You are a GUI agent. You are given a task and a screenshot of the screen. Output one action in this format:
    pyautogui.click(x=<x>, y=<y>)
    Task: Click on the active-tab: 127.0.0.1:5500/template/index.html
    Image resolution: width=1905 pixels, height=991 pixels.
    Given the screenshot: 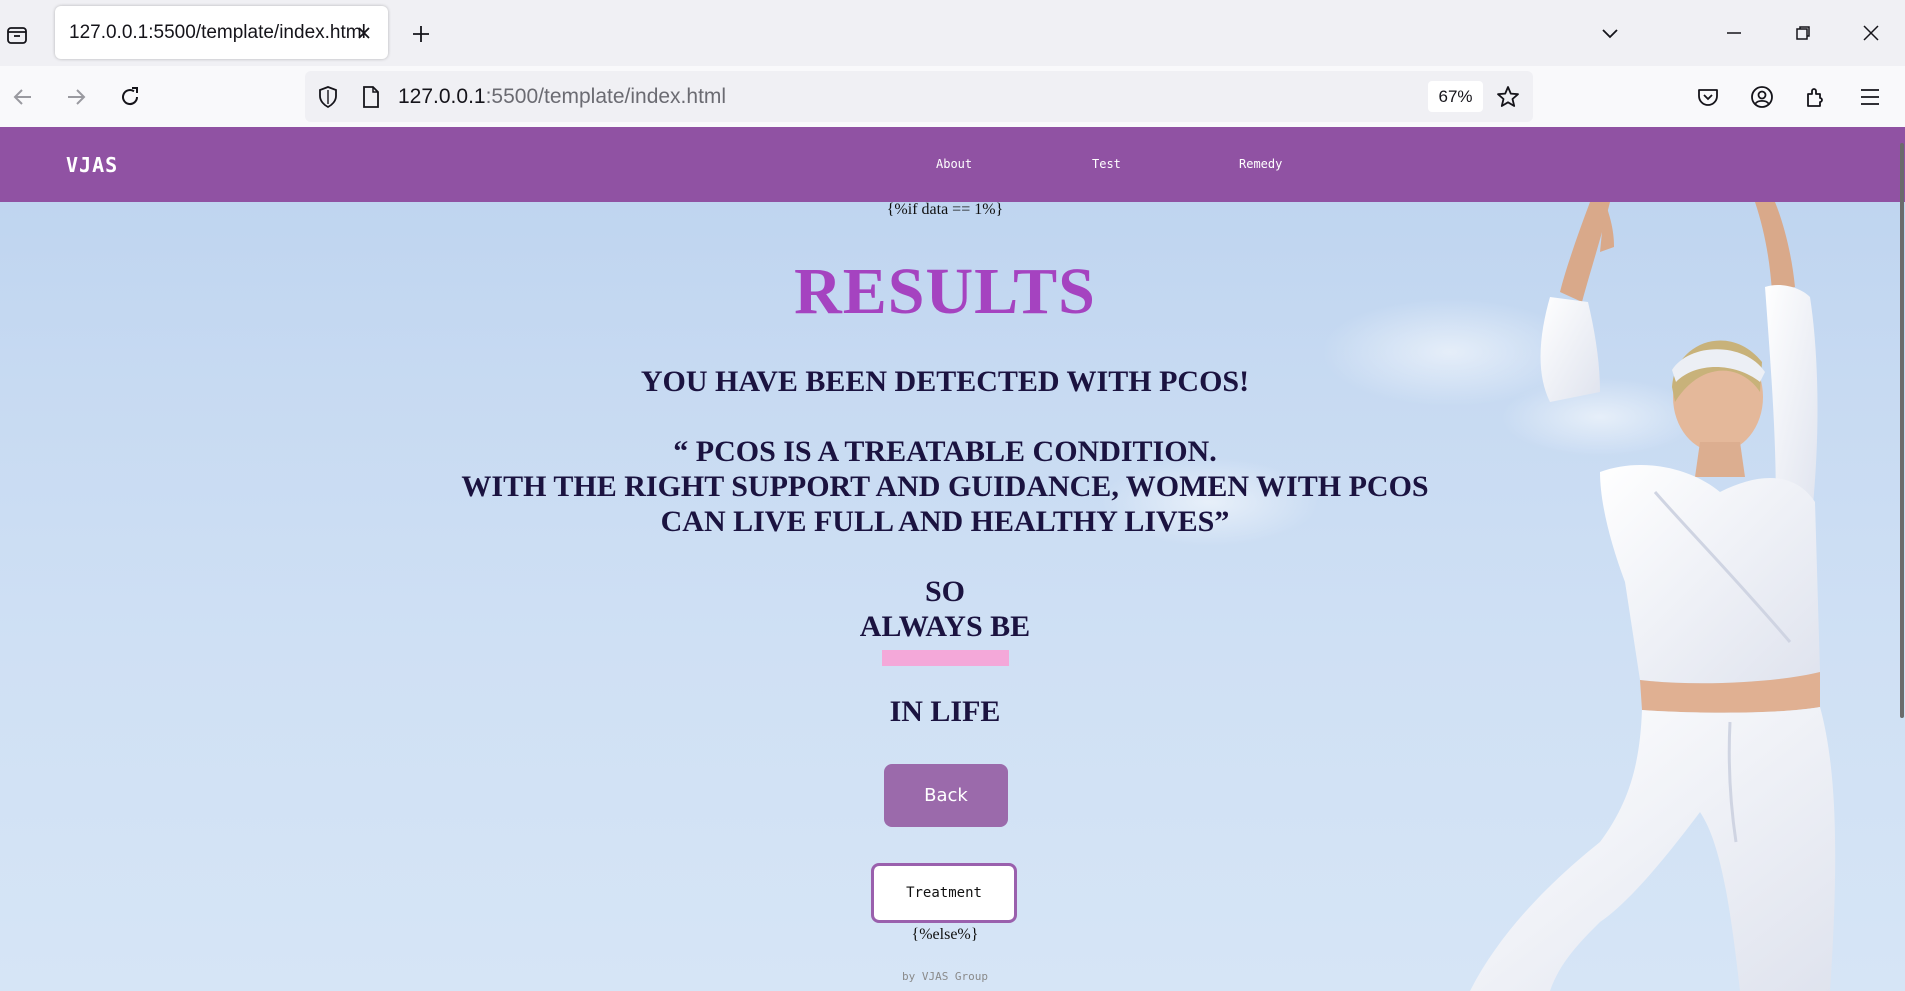 What is the action you would take?
    pyautogui.click(x=221, y=32)
    